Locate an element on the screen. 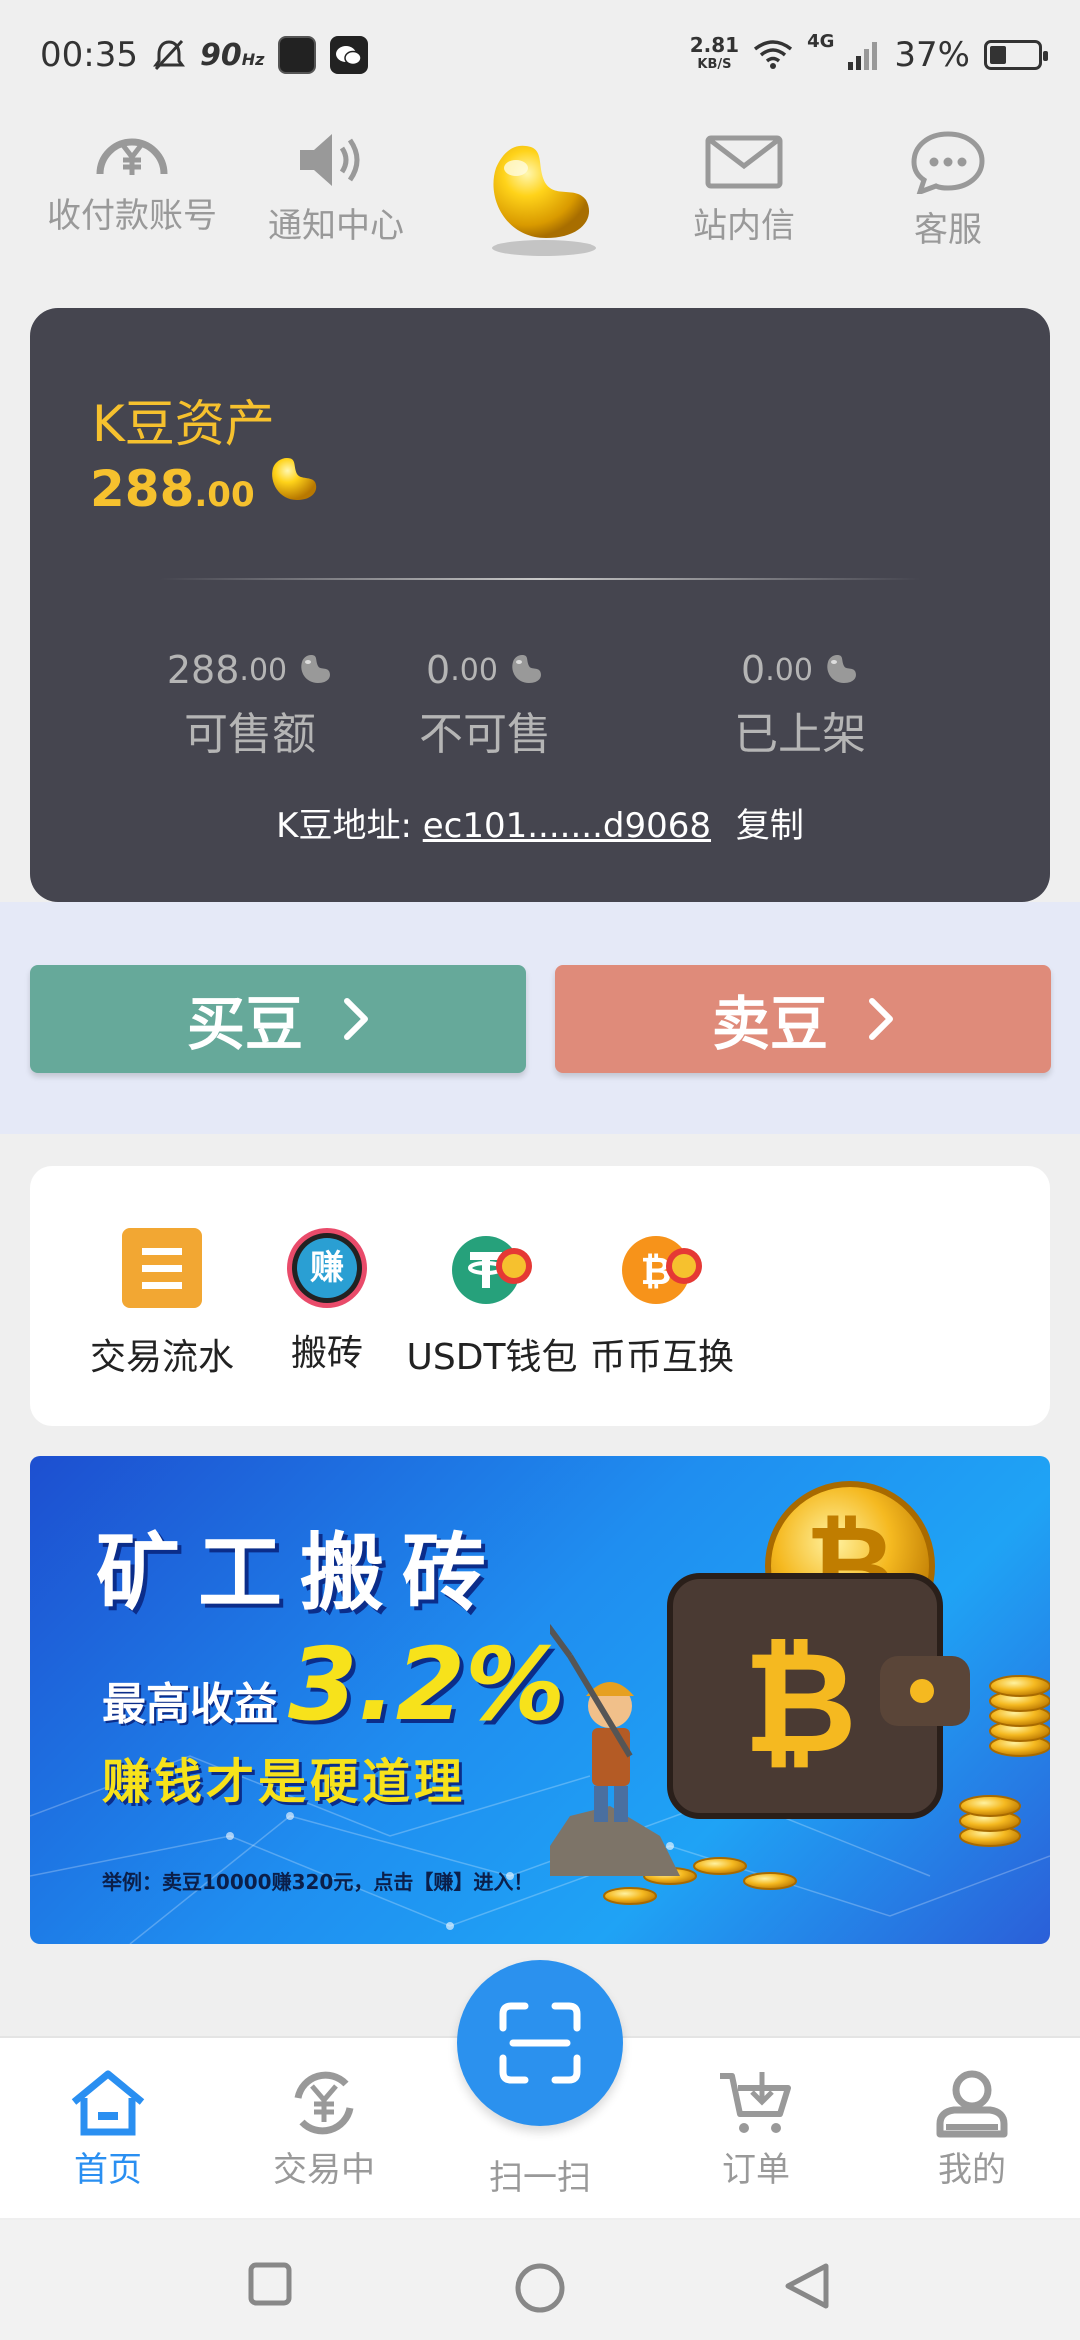 The height and width of the screenshot is (2340, 1080). banner-yield: 最高收益 3.2% is located at coordinates (334, 1684).